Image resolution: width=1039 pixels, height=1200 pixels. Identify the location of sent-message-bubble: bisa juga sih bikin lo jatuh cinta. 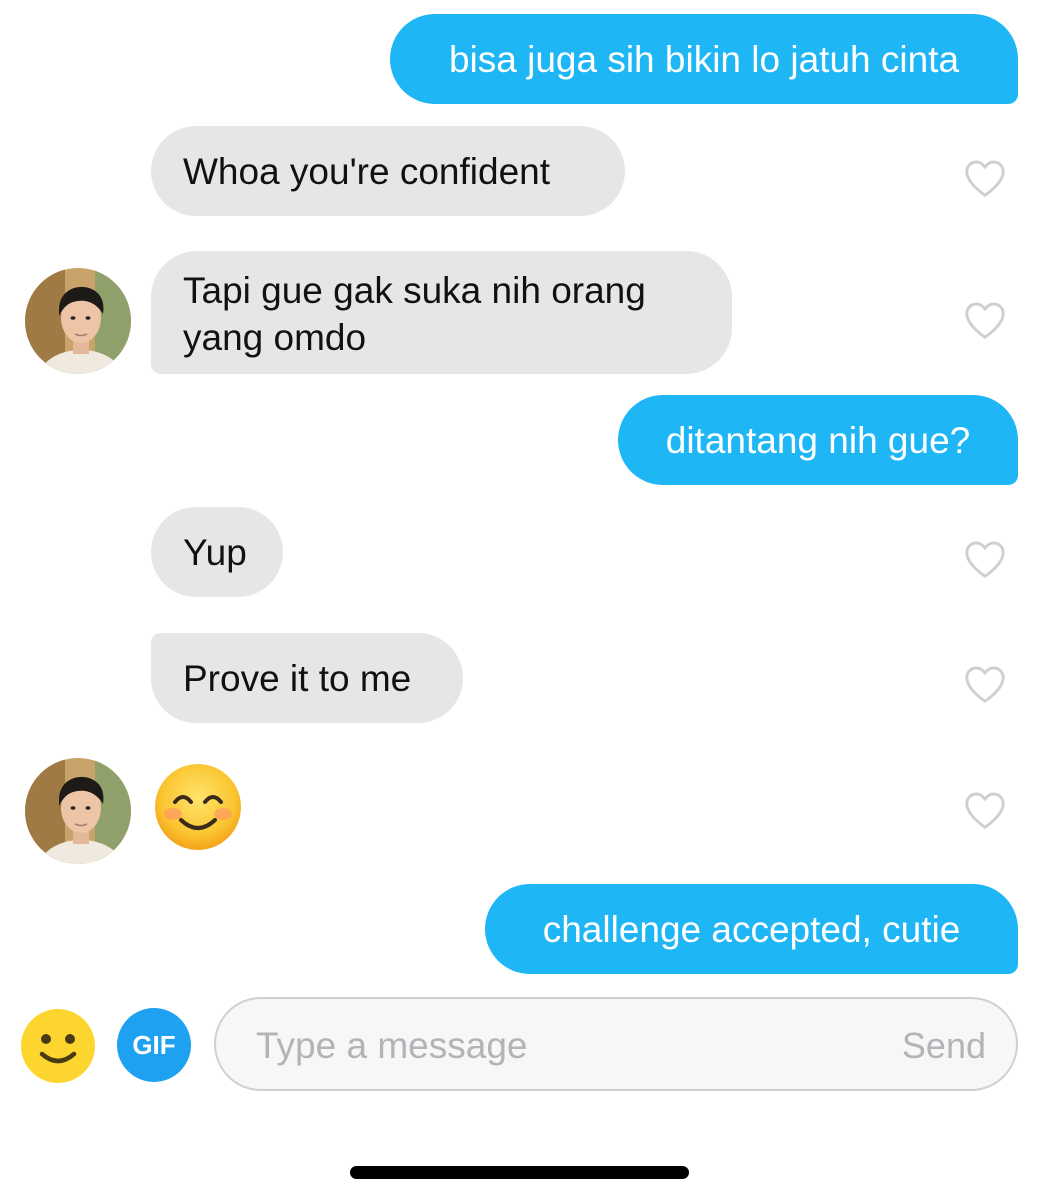
(704, 59).